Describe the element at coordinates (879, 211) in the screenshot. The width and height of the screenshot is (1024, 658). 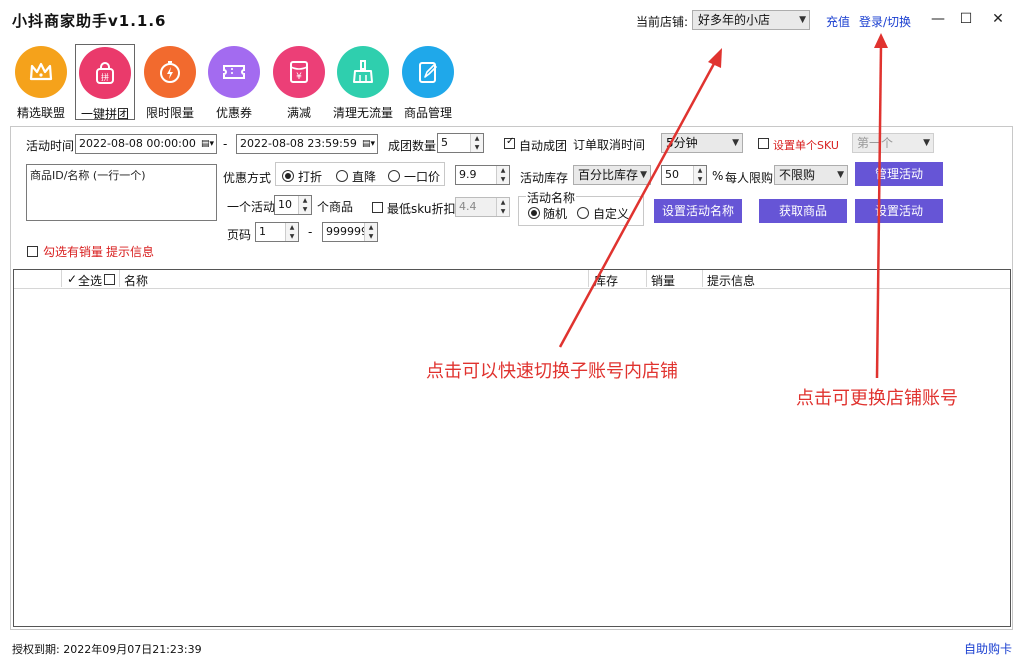
I see `arrow-to-login-link` at that location.